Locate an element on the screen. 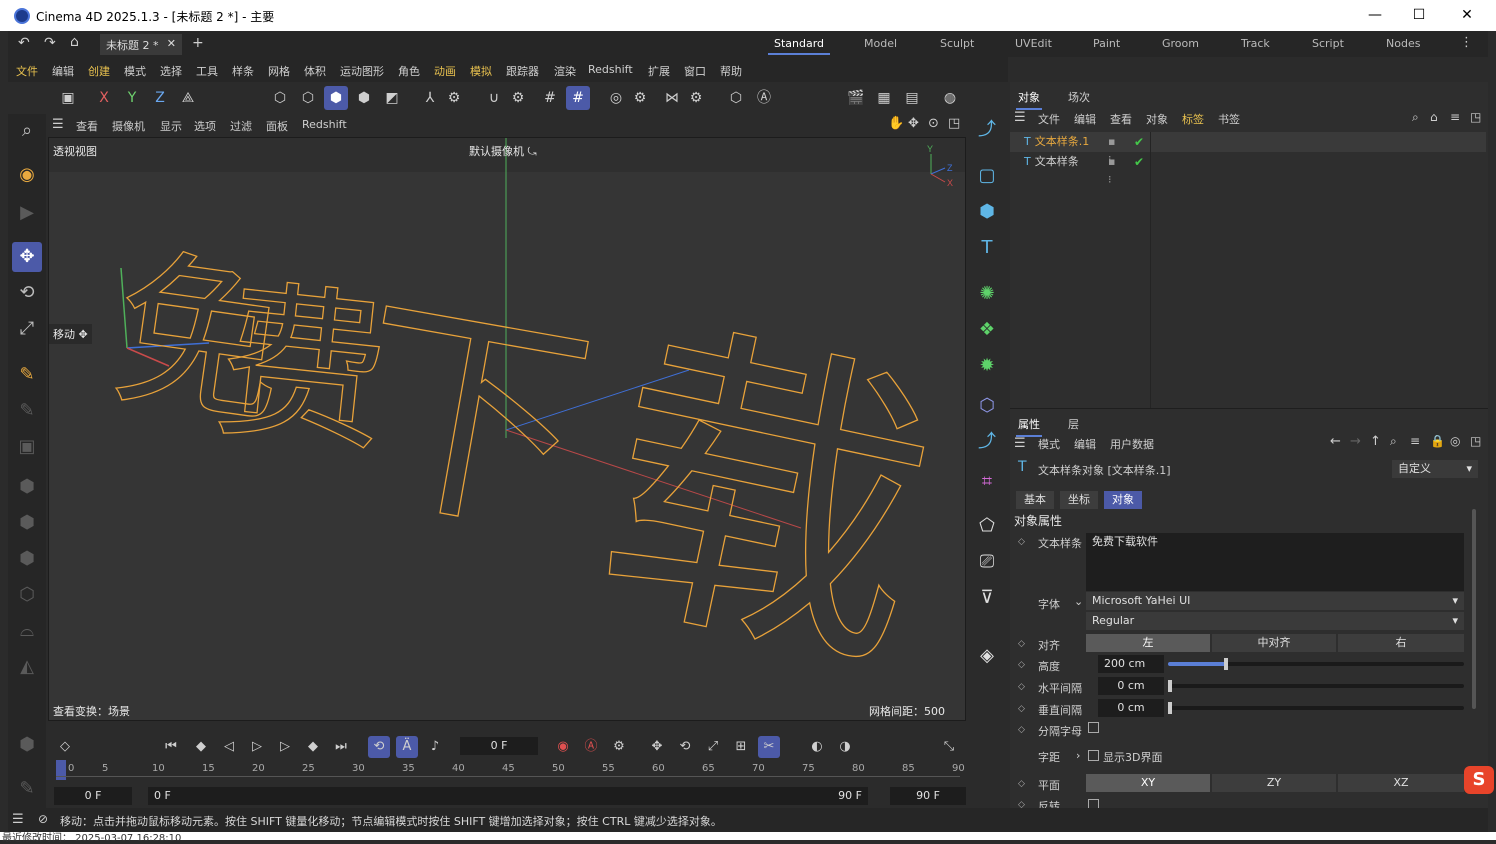  camera-icon: ⎚ is located at coordinates (987, 562).